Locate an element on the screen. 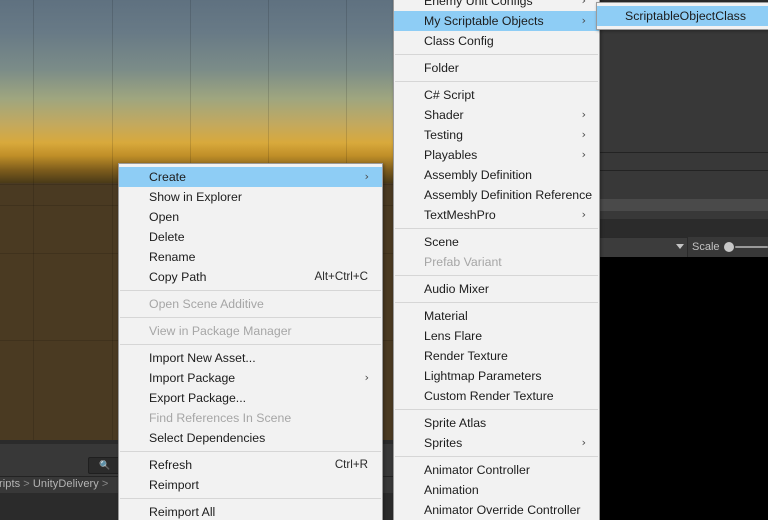 This screenshot has height=520, width=768. menu-item-copy-path: Copy Path Alt+Ctrl+C is located at coordinates (250, 277).